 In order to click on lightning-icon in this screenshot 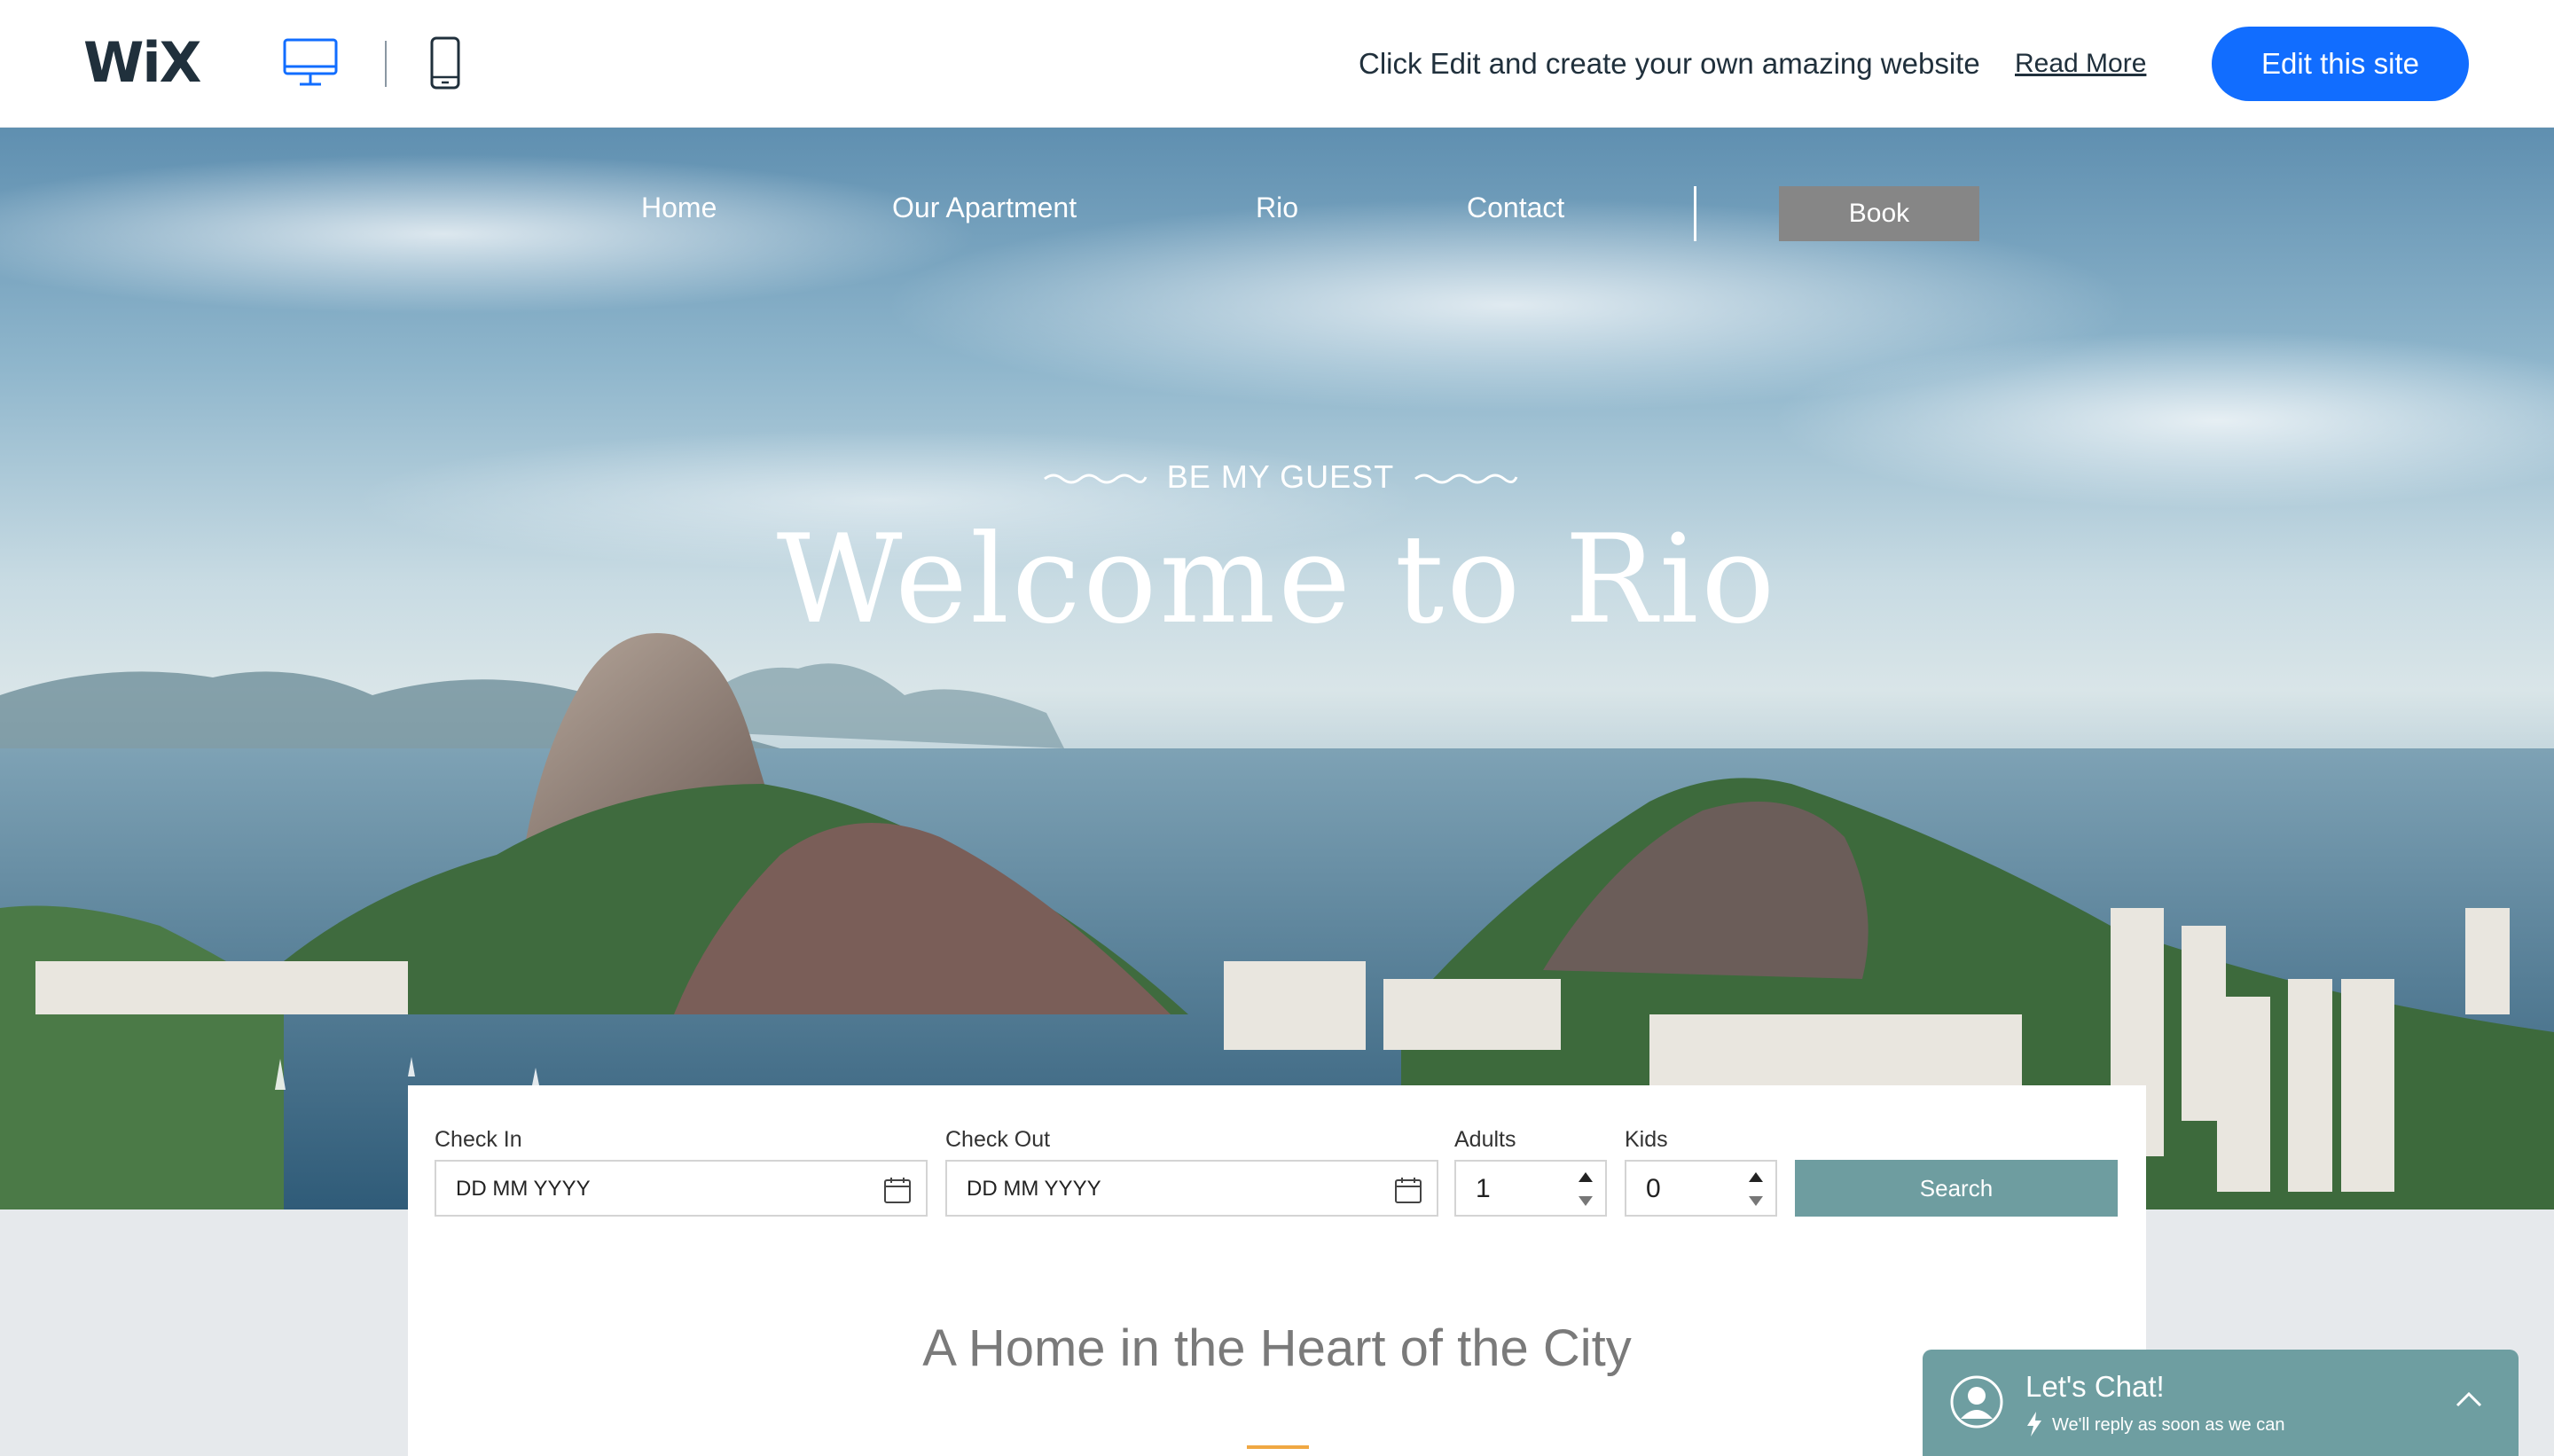, I will do `click(2034, 1424)`.